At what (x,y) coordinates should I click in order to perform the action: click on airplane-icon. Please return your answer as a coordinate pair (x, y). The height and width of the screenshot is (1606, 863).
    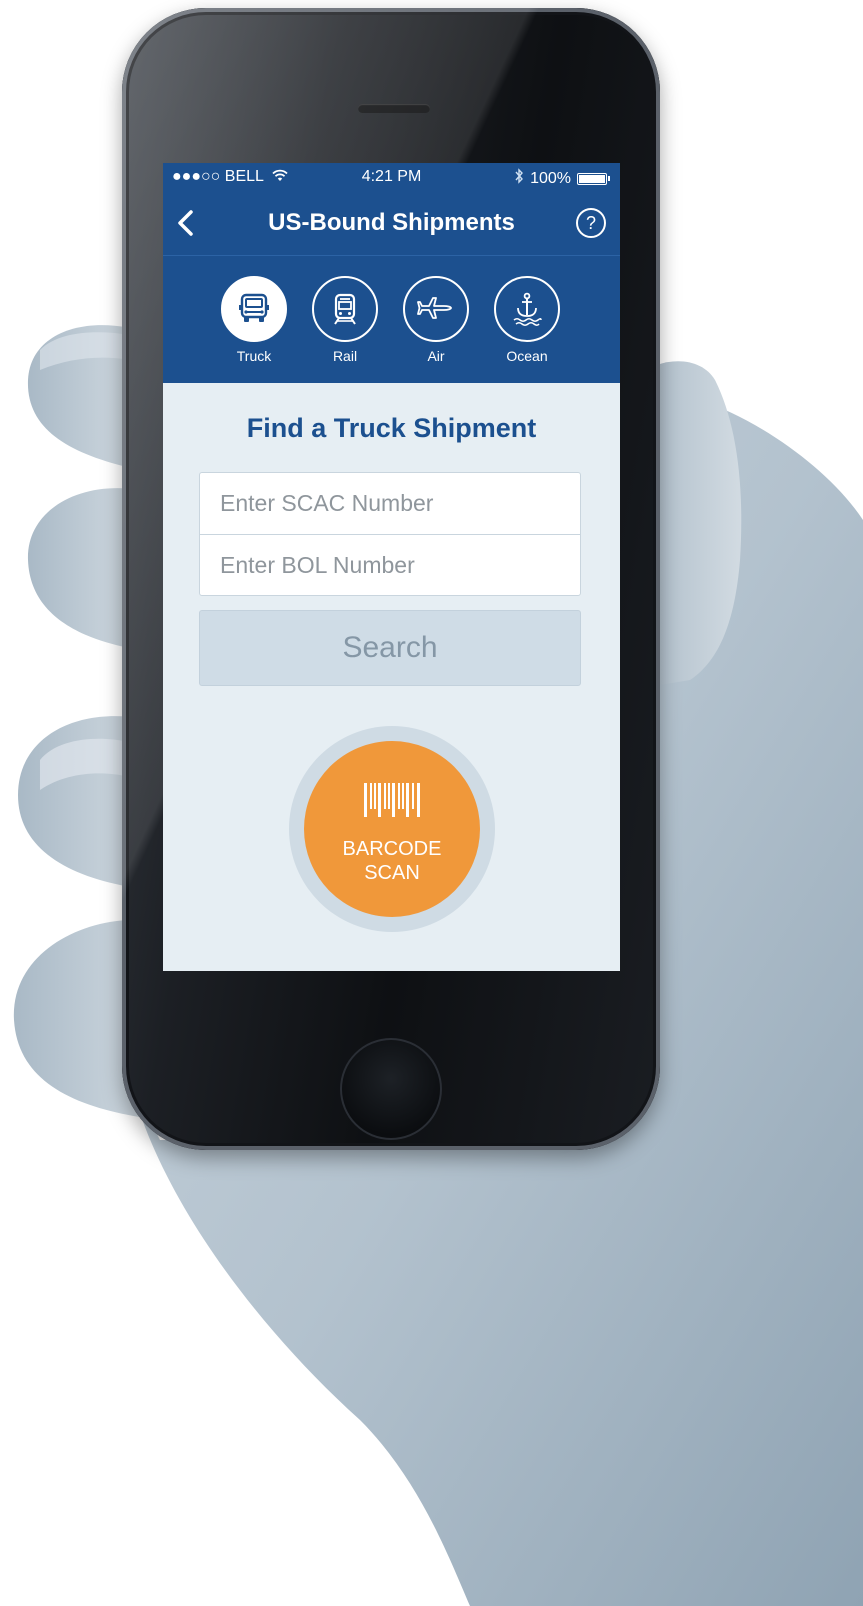
    Looking at the image, I should click on (436, 309).